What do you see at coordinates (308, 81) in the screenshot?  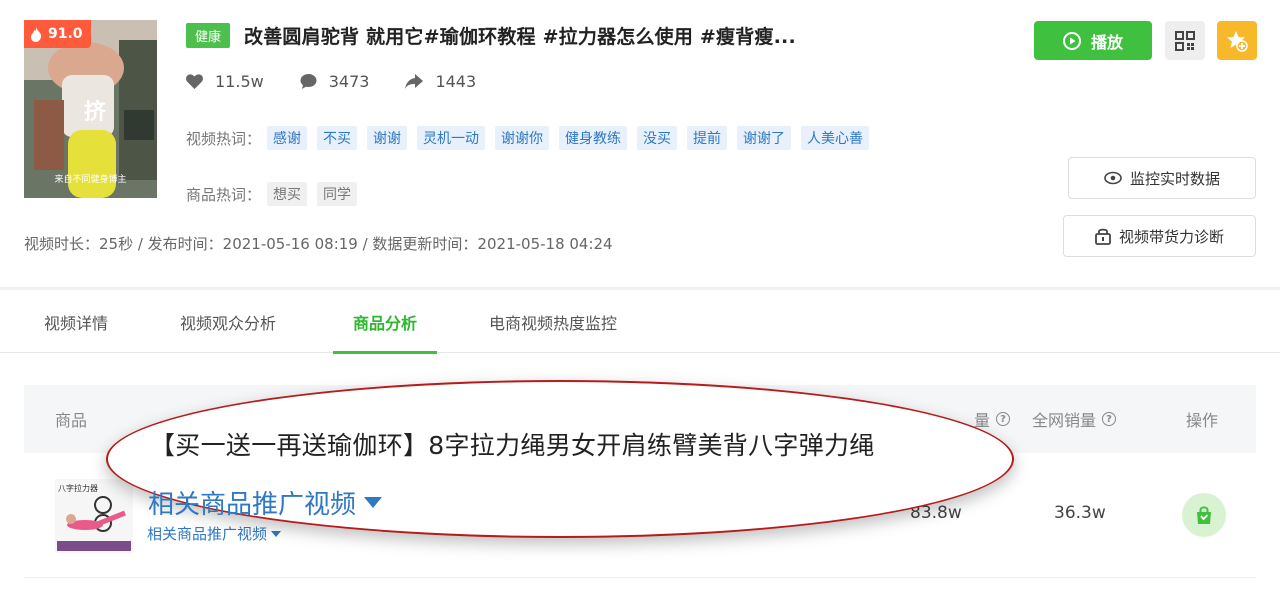 I see `comment-icon` at bounding box center [308, 81].